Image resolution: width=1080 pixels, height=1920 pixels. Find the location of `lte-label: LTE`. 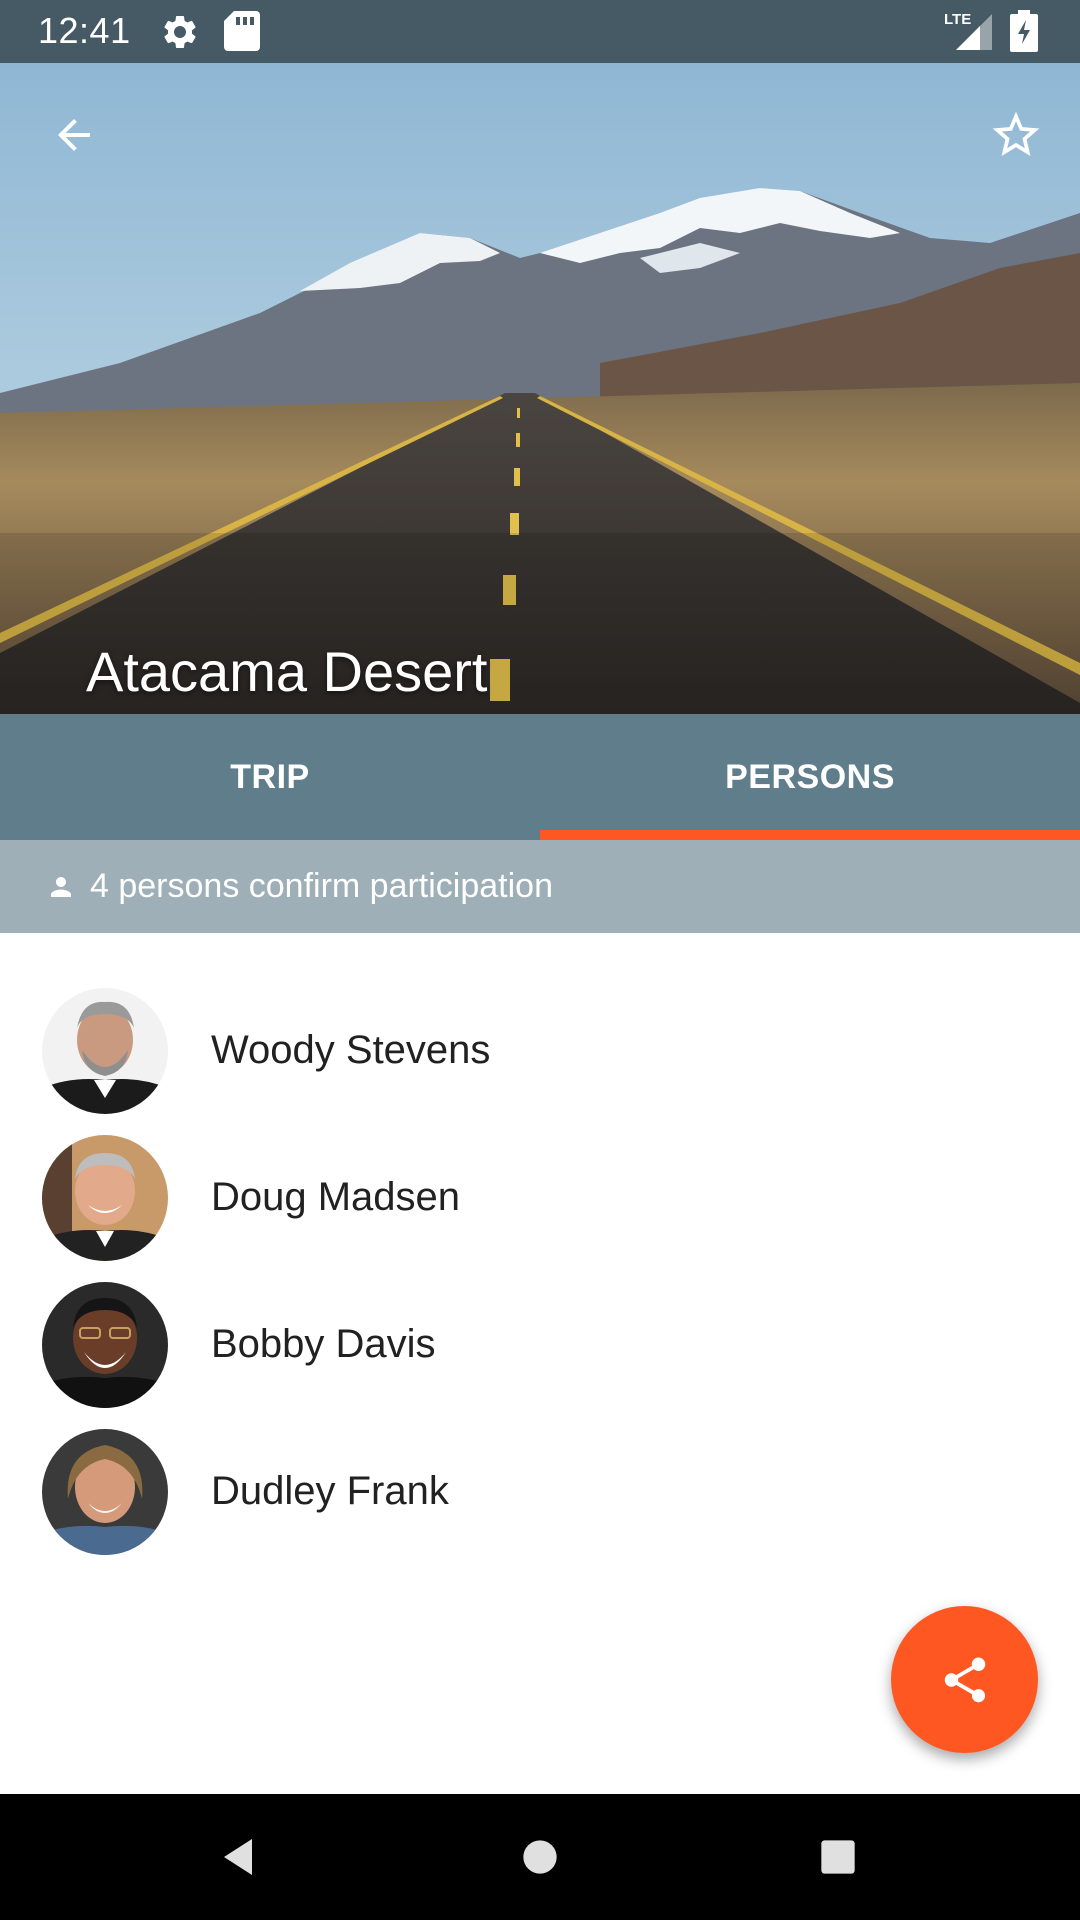

lte-label: LTE is located at coordinates (957, 19).